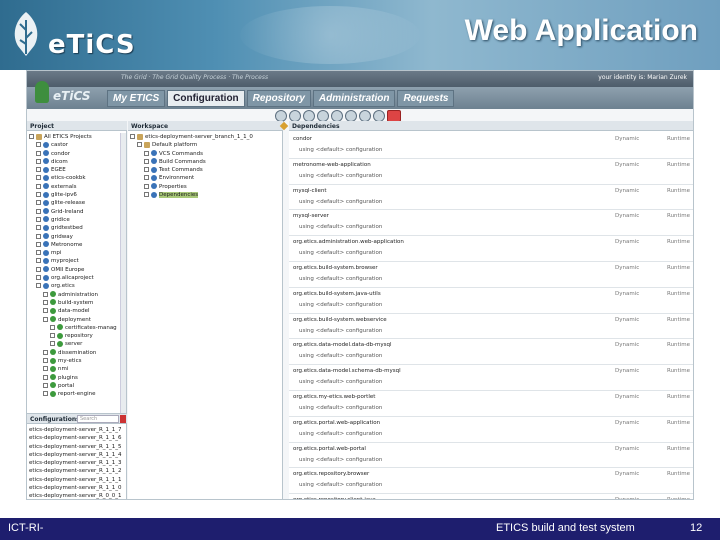 The height and width of the screenshot is (540, 720). What do you see at coordinates (76, 369) in the screenshot?
I see `project-tree-item: nmi` at bounding box center [76, 369].